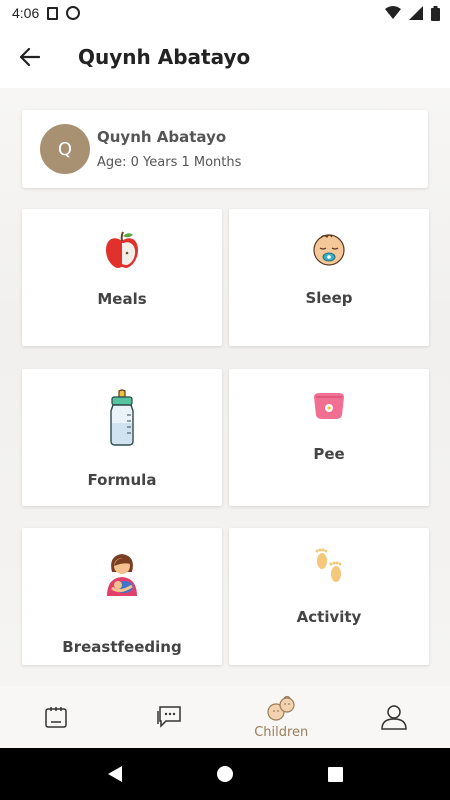 The height and width of the screenshot is (800, 450). What do you see at coordinates (329, 596) in the screenshot?
I see `tile-activity: Activity` at bounding box center [329, 596].